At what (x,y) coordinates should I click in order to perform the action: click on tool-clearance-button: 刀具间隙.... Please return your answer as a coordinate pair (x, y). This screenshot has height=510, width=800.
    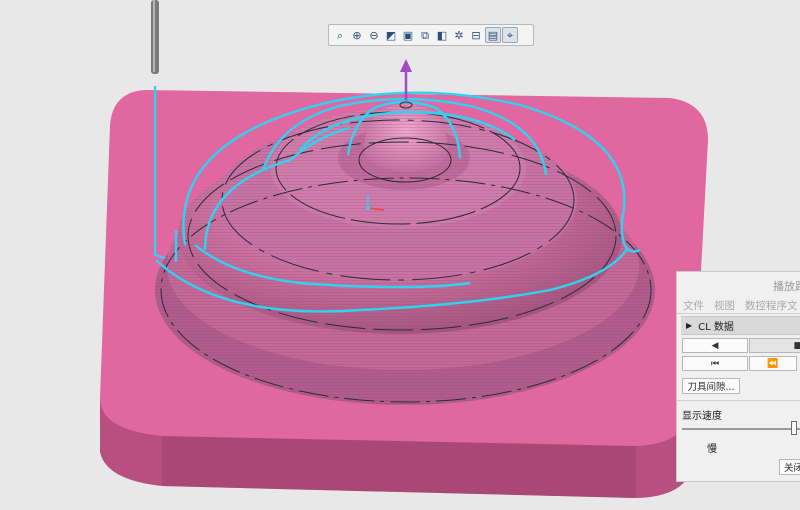
    Looking at the image, I should click on (711, 386).